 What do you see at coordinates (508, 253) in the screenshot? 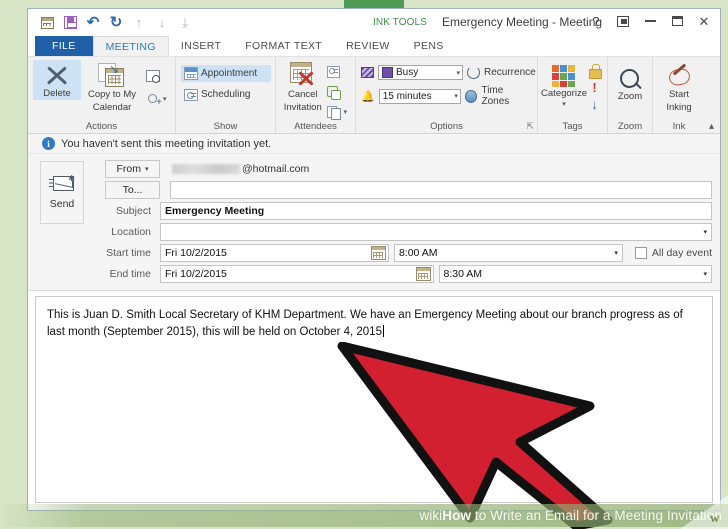
I see `start-time-input: 8:00 AM ▾` at bounding box center [508, 253].